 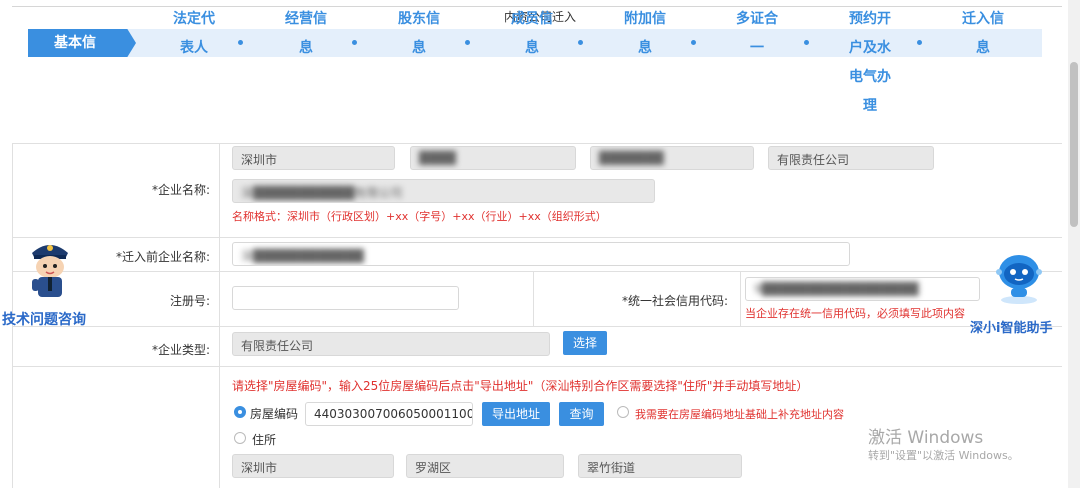 What do you see at coordinates (240, 438) in the screenshot?
I see `residence-radio` at bounding box center [240, 438].